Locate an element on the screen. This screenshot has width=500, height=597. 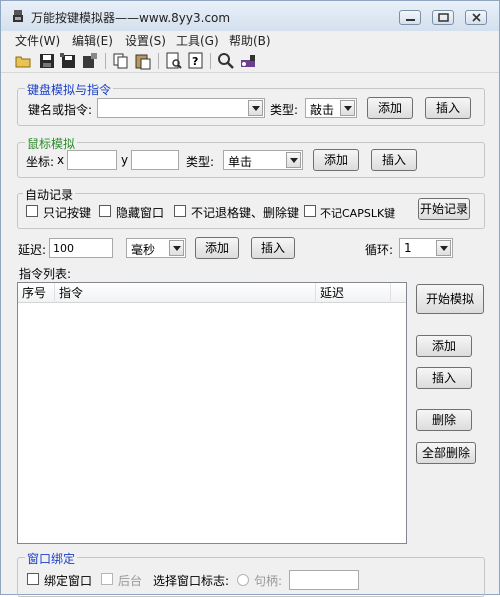
hide-window-label: 隐藏窗口 is located at coordinates (140, 213).